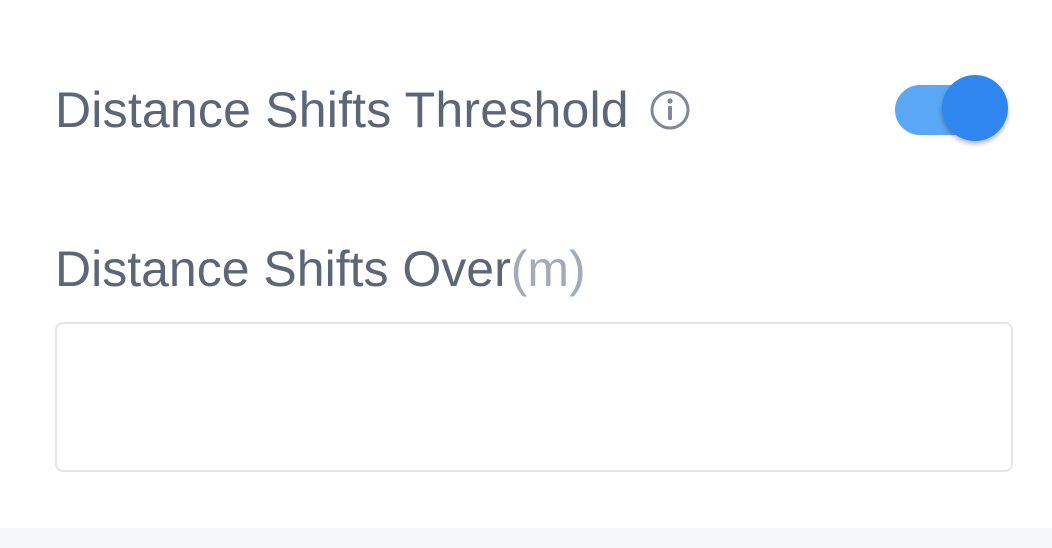  Describe the element at coordinates (526, 538) in the screenshot. I see `footer-divider-band` at that location.